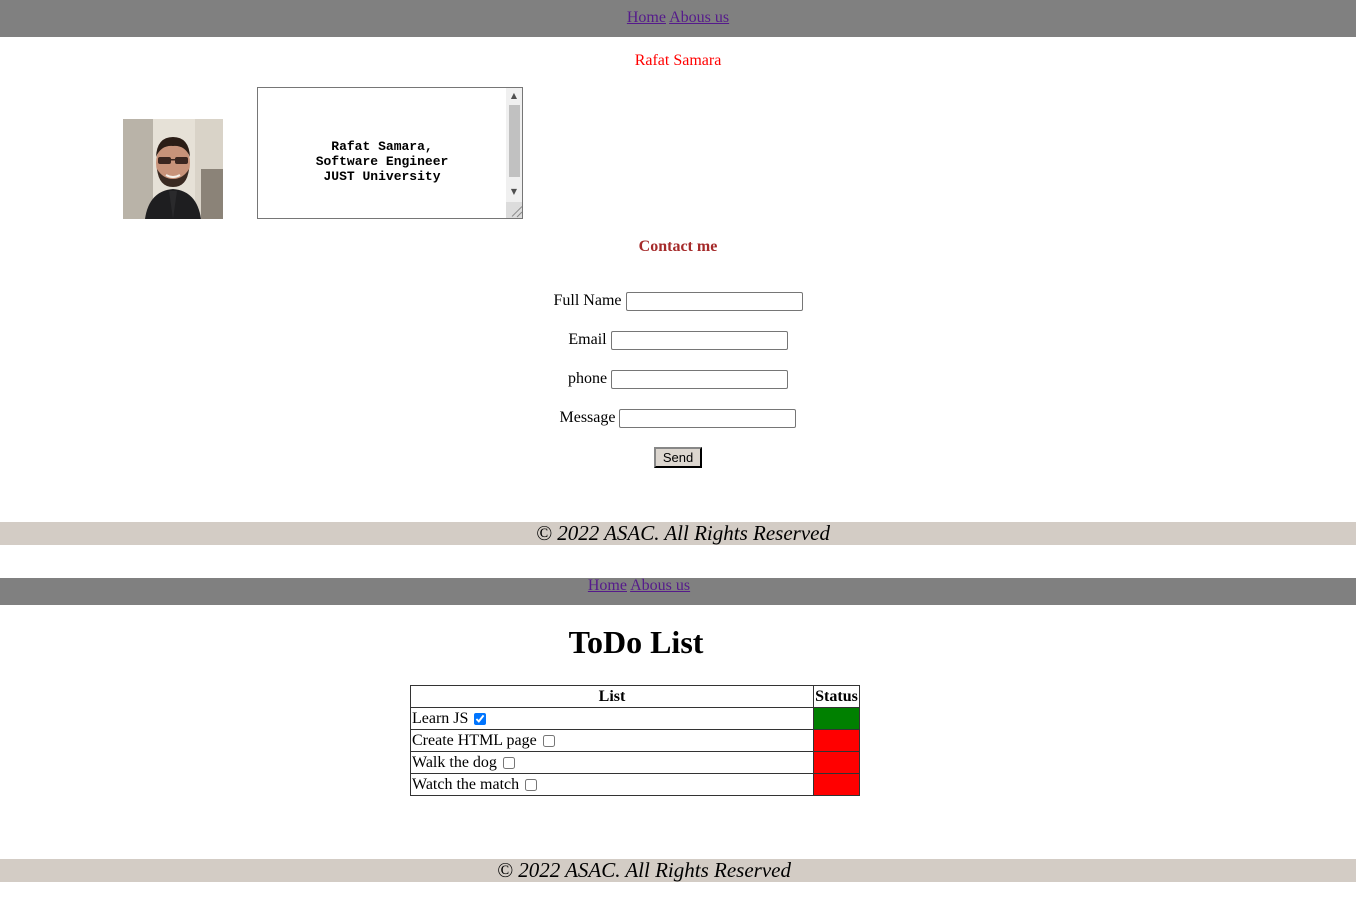 Image resolution: width=1356 pixels, height=908 pixels. I want to click on scroll-thumb, so click(514, 141).